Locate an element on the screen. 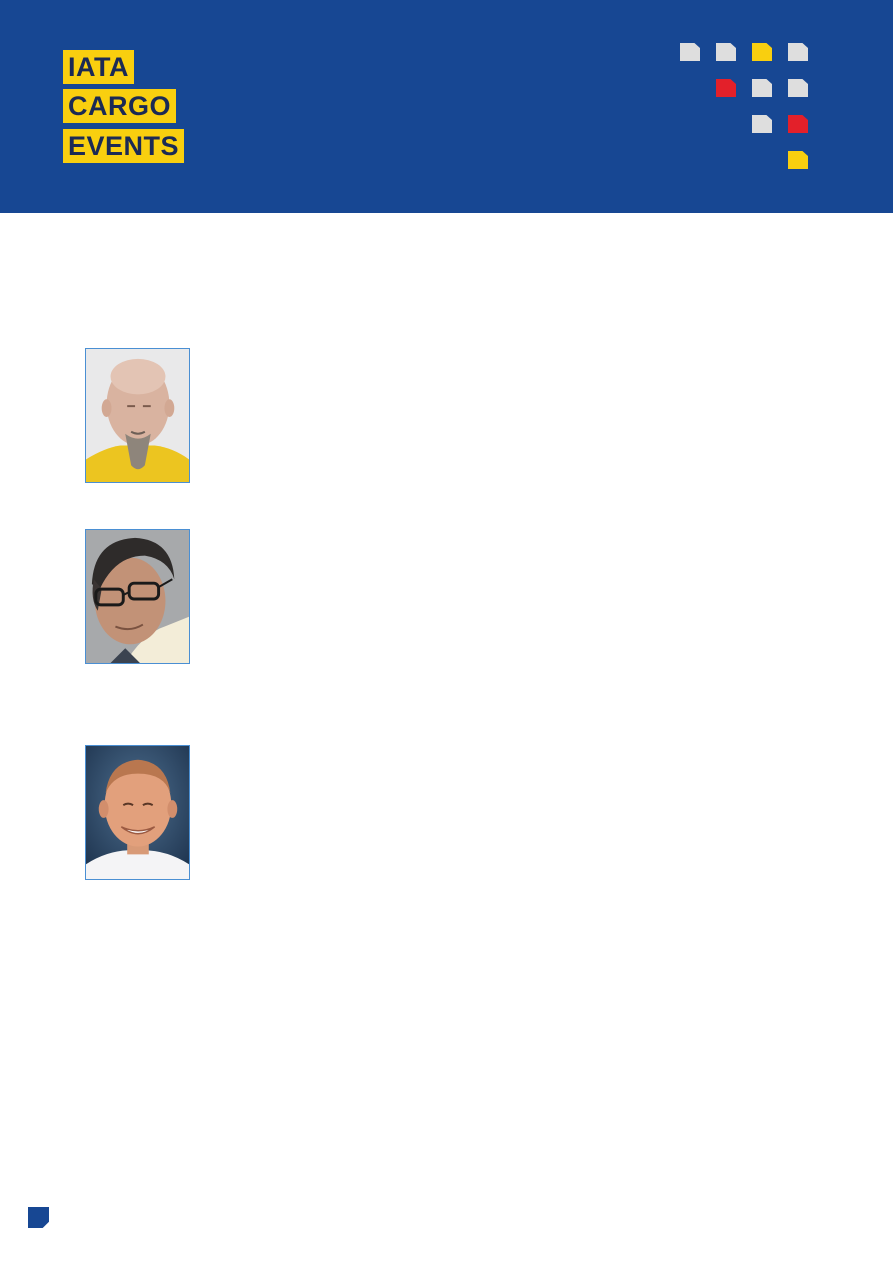 This screenshot has height=1263, width=893. page-corner-mark is located at coordinates (38, 1217).